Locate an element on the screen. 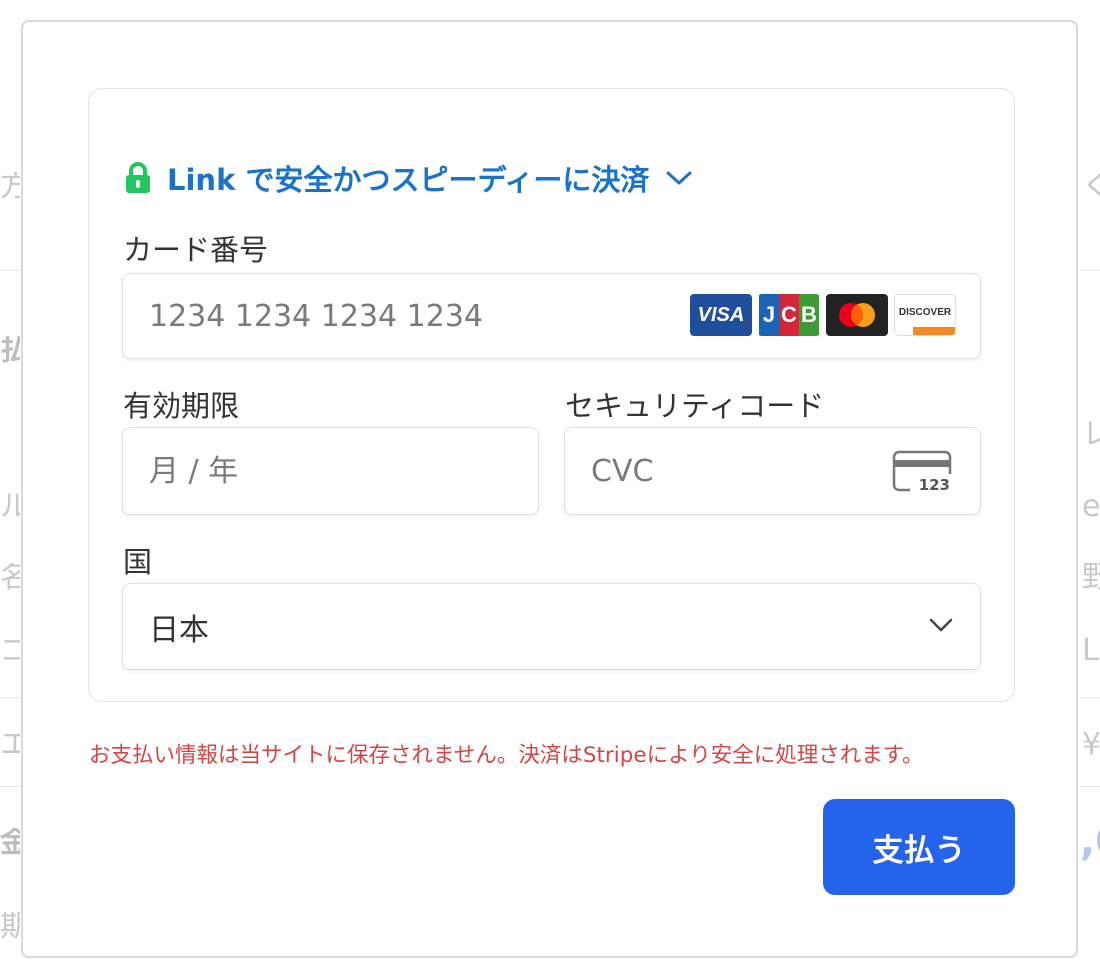  bg-fragment: ,0 is located at coordinates (1090, 842).